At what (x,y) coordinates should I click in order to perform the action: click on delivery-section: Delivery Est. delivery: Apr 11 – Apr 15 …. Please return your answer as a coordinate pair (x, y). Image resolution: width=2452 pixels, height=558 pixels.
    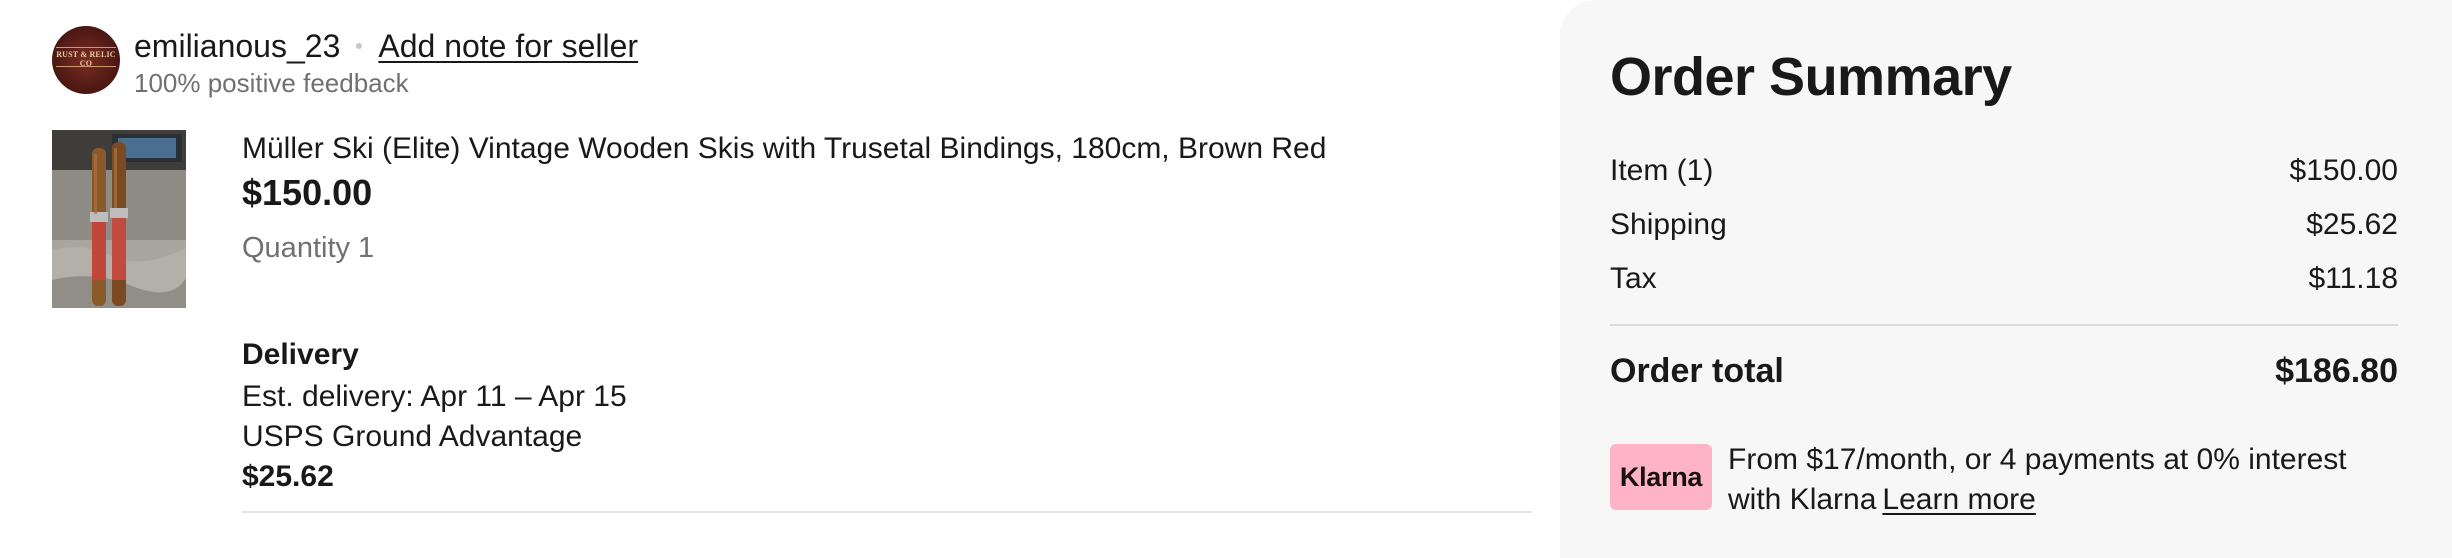
    Looking at the image, I should click on (434, 416).